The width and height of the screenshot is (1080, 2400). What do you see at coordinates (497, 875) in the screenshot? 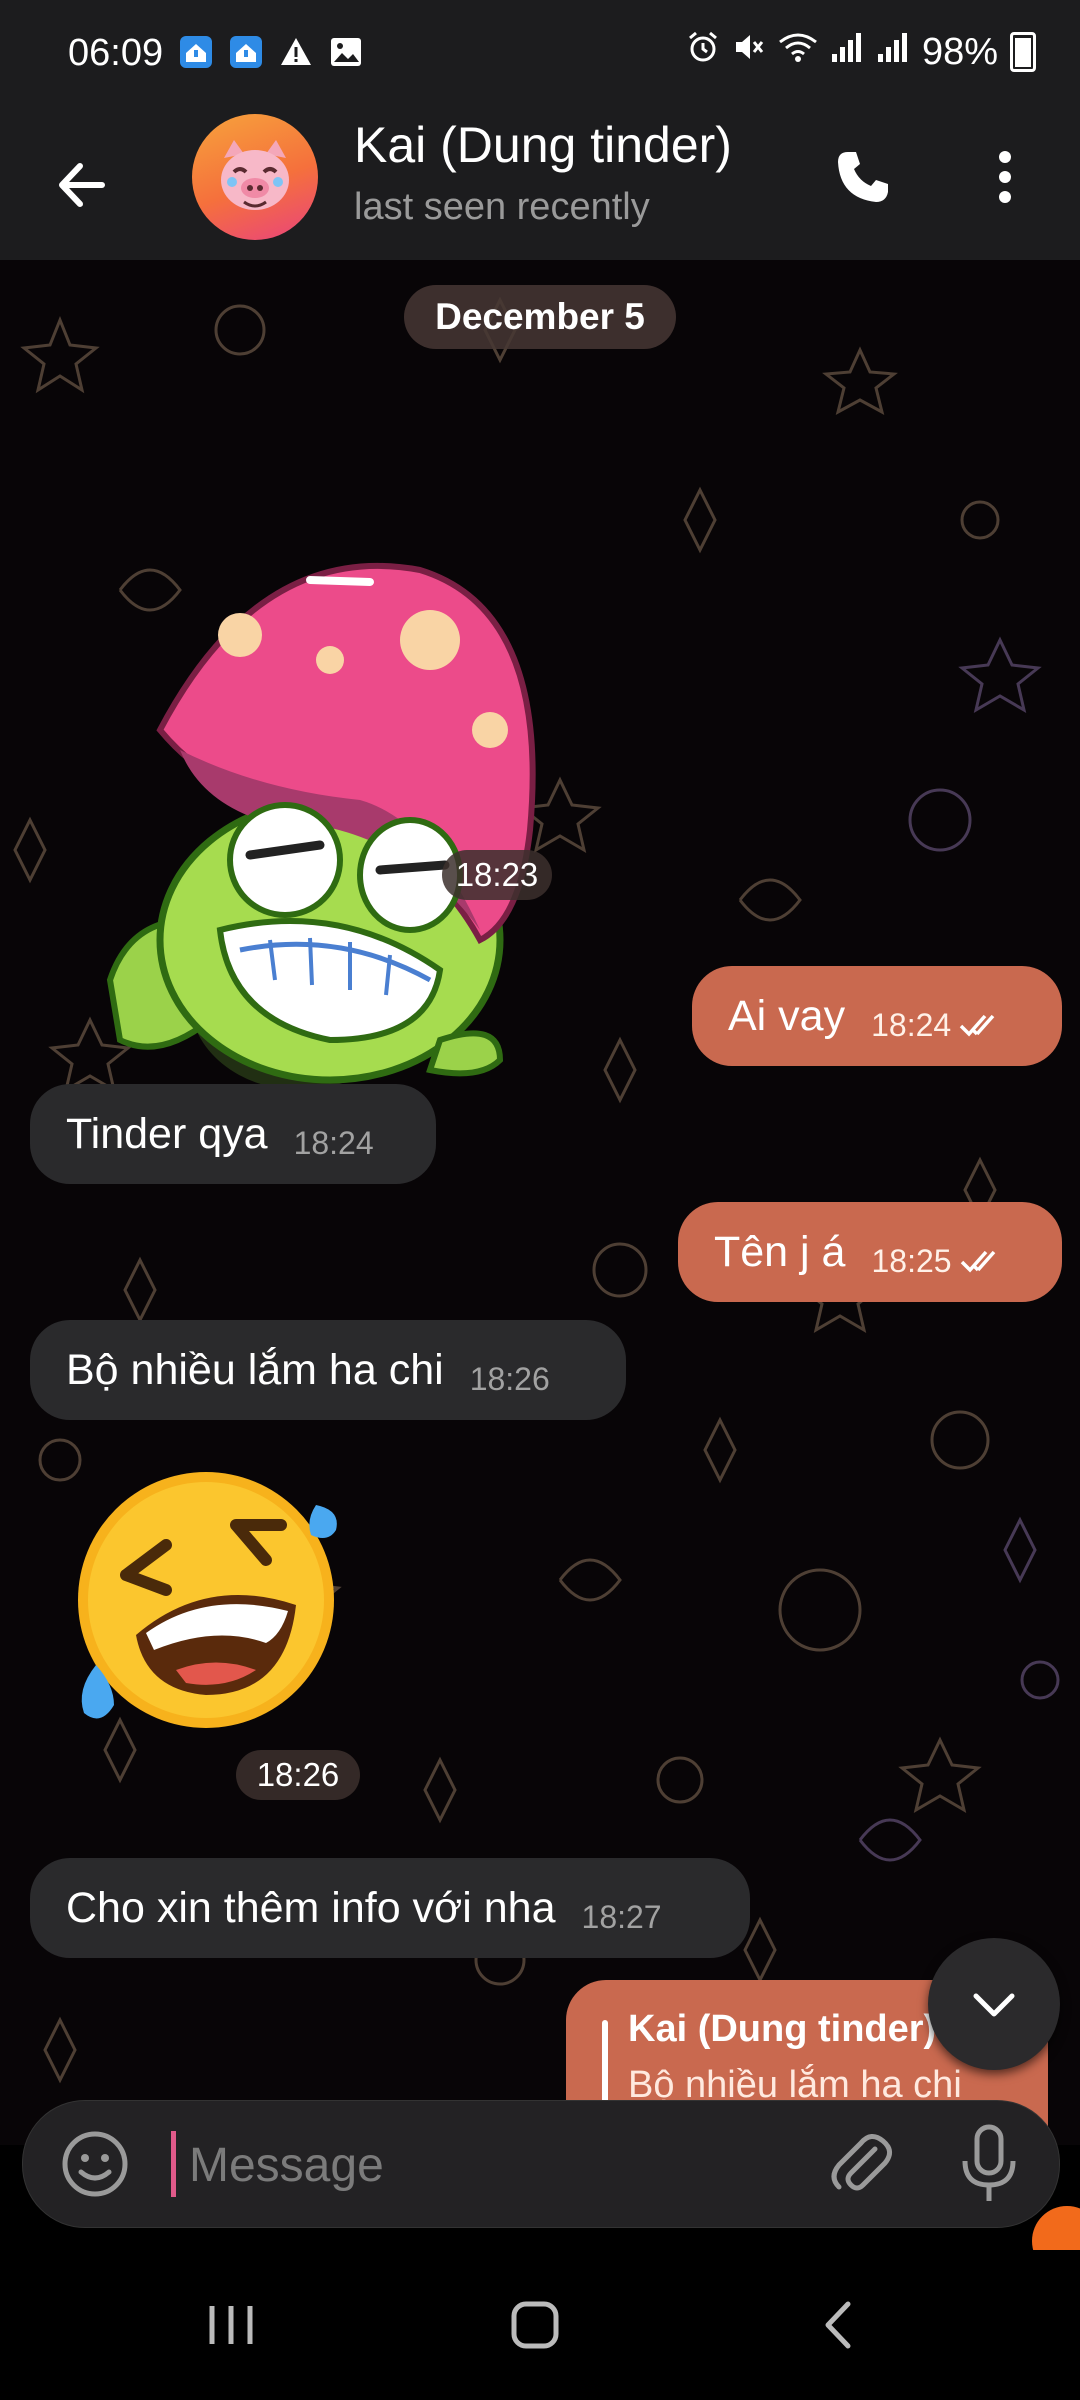
I see `message-time: 18:23` at bounding box center [497, 875].